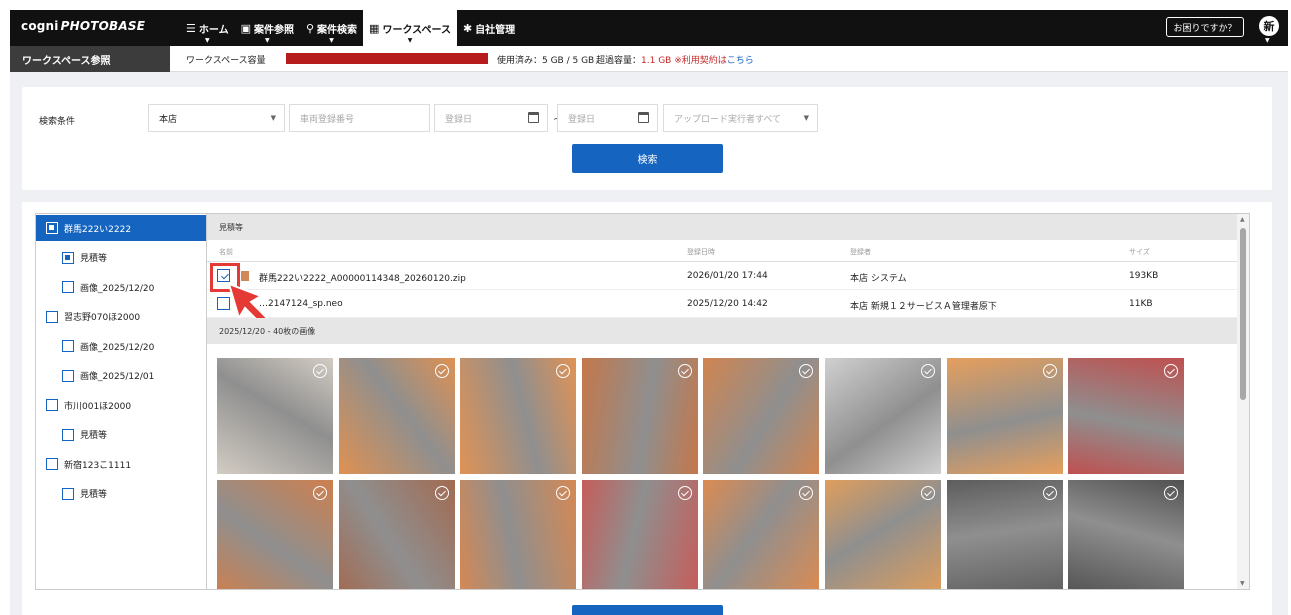 Image resolution: width=1291 pixels, height=615 pixels. What do you see at coordinates (860, 252) in the screenshot?
I see `column-user: 登録者` at bounding box center [860, 252].